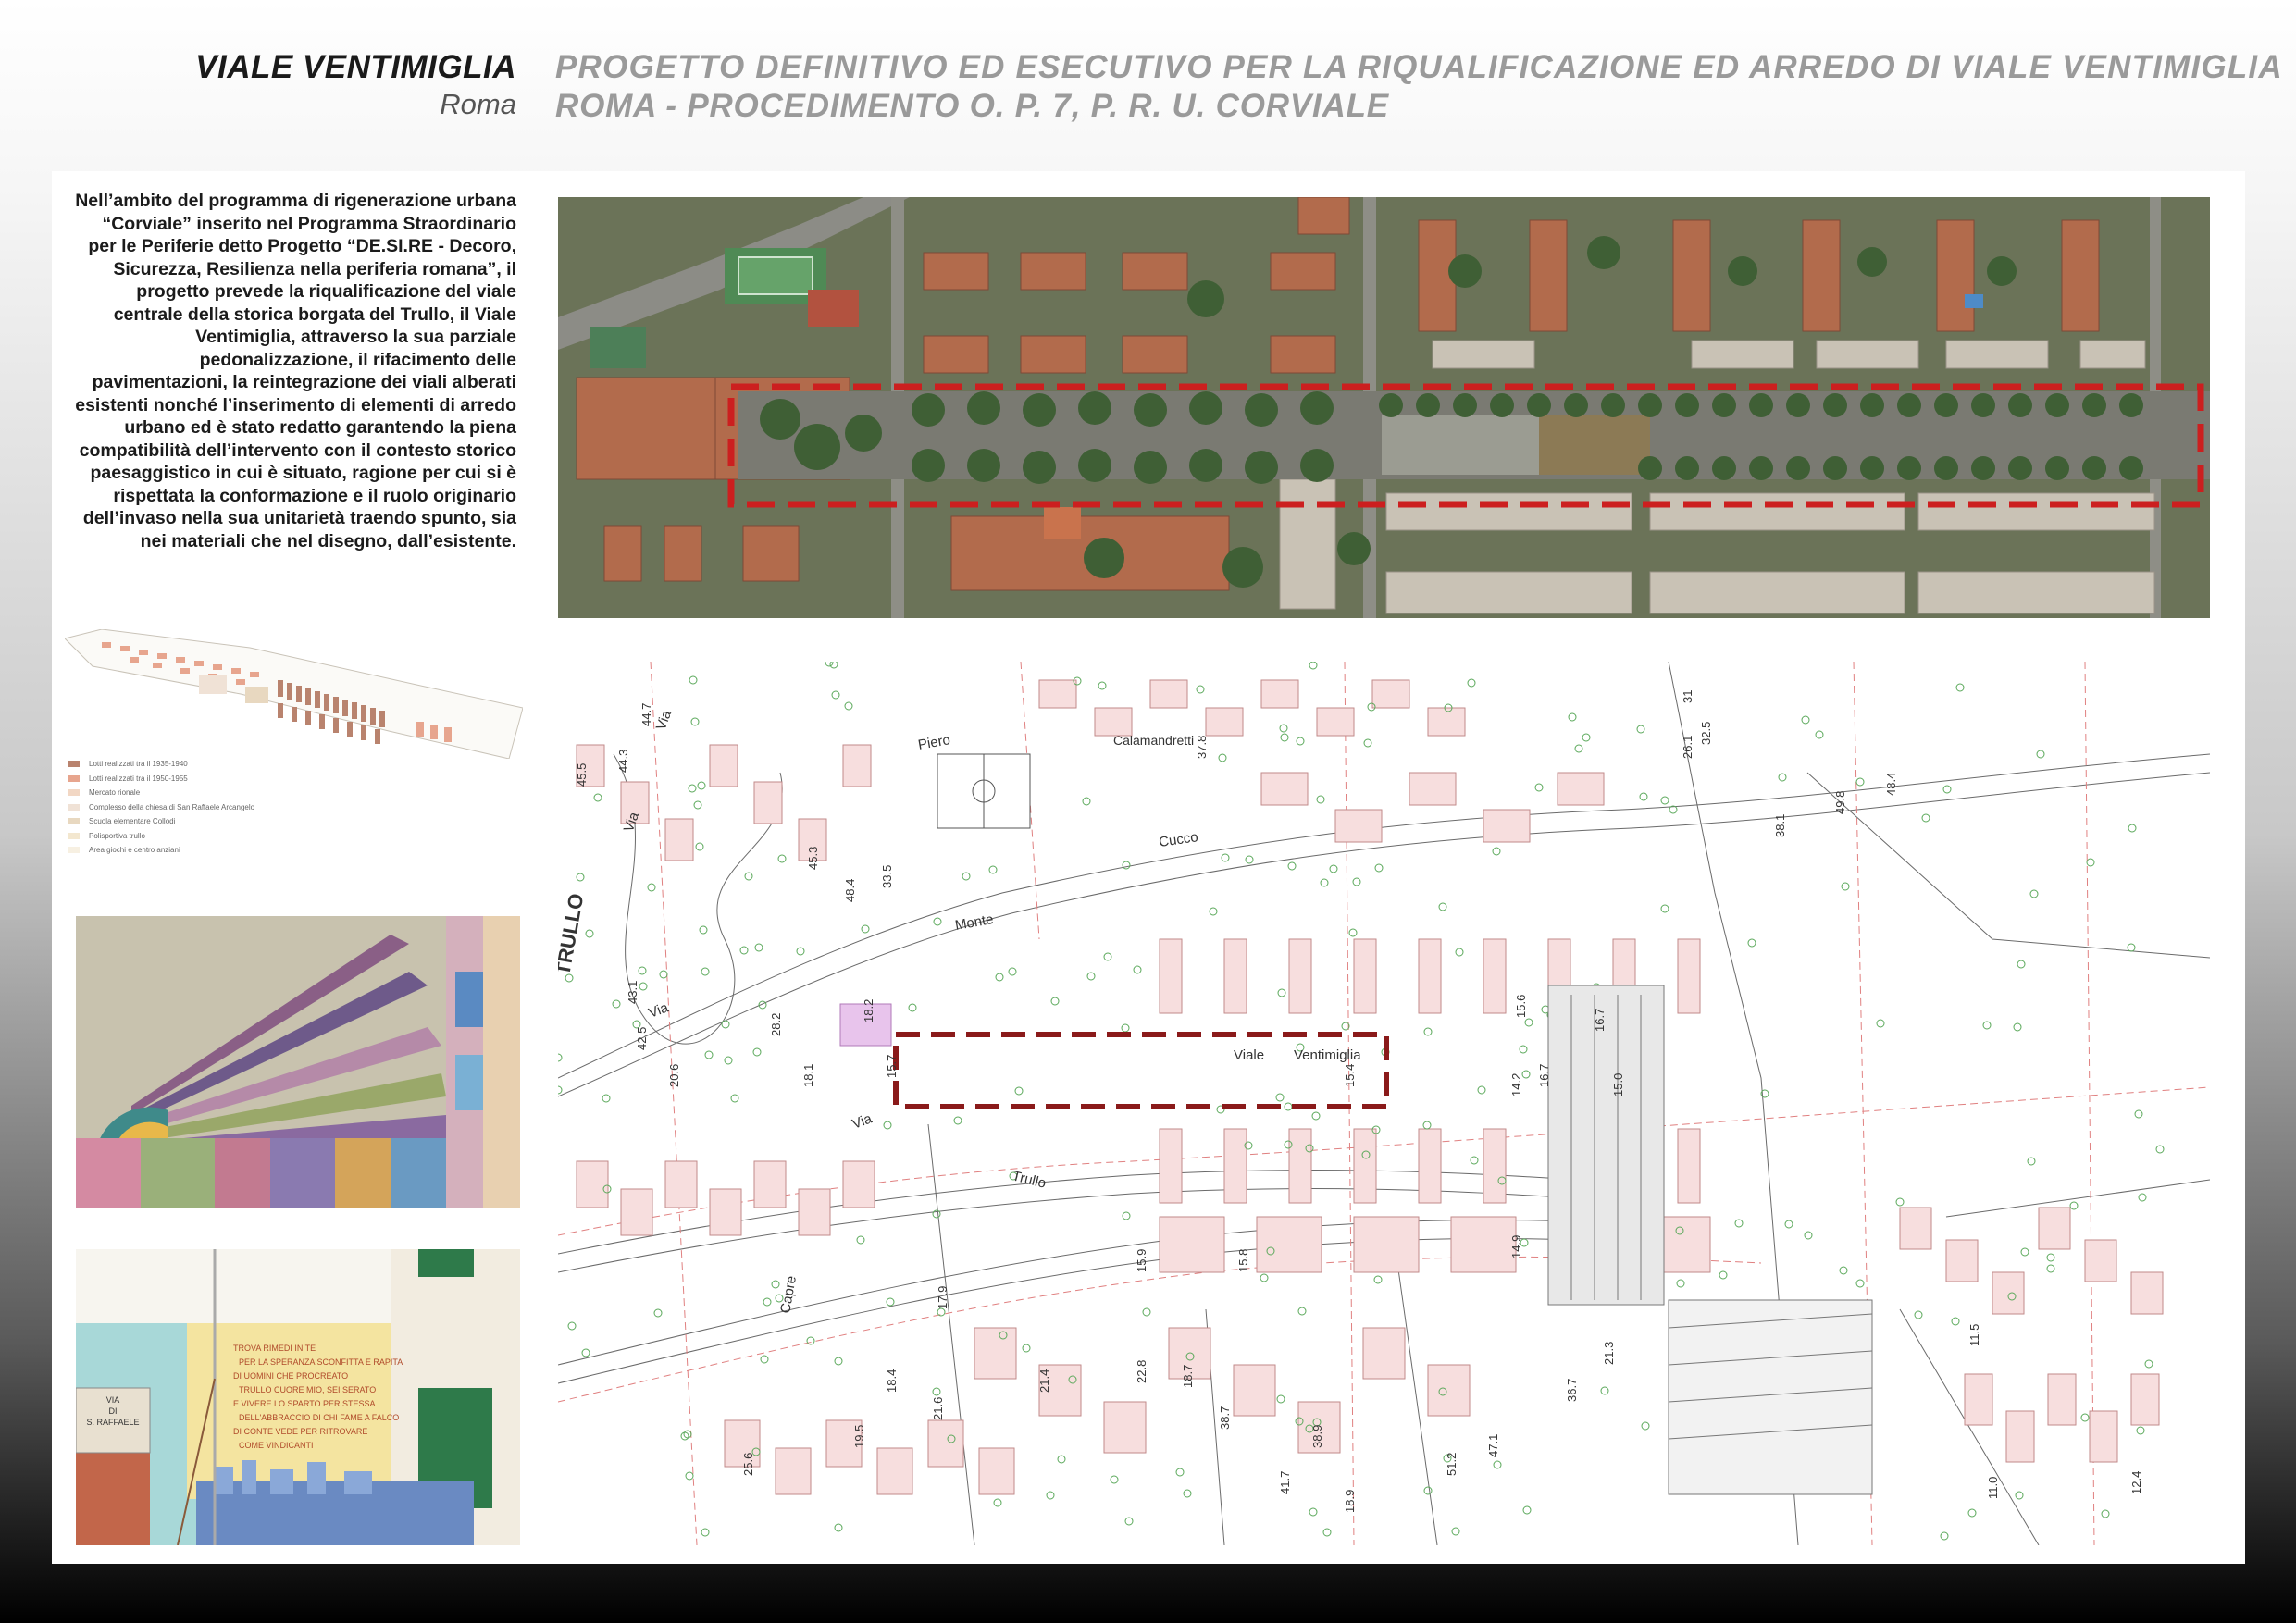  Describe the element at coordinates (1350, 1075) in the screenshot. I see `spot-height: 15.4` at that location.